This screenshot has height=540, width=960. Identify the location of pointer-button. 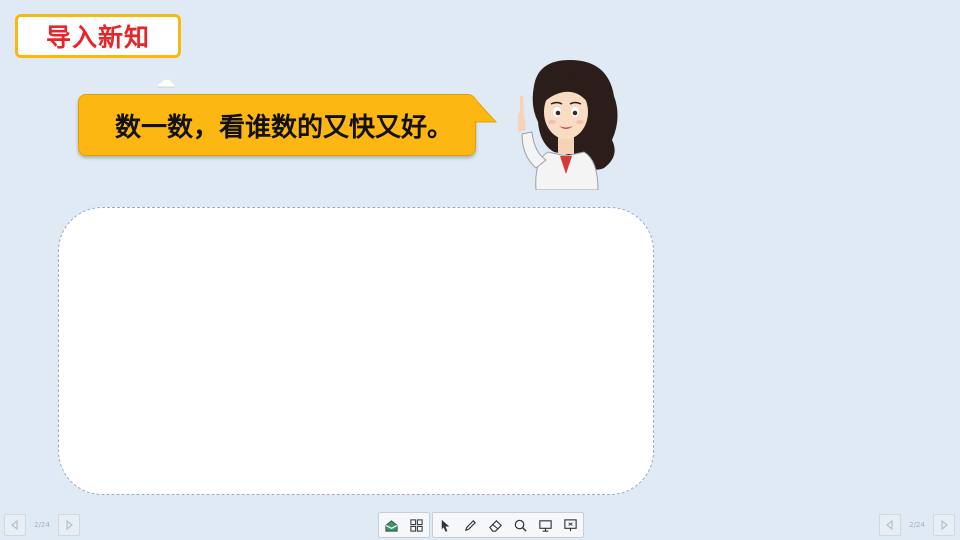
(445, 525).